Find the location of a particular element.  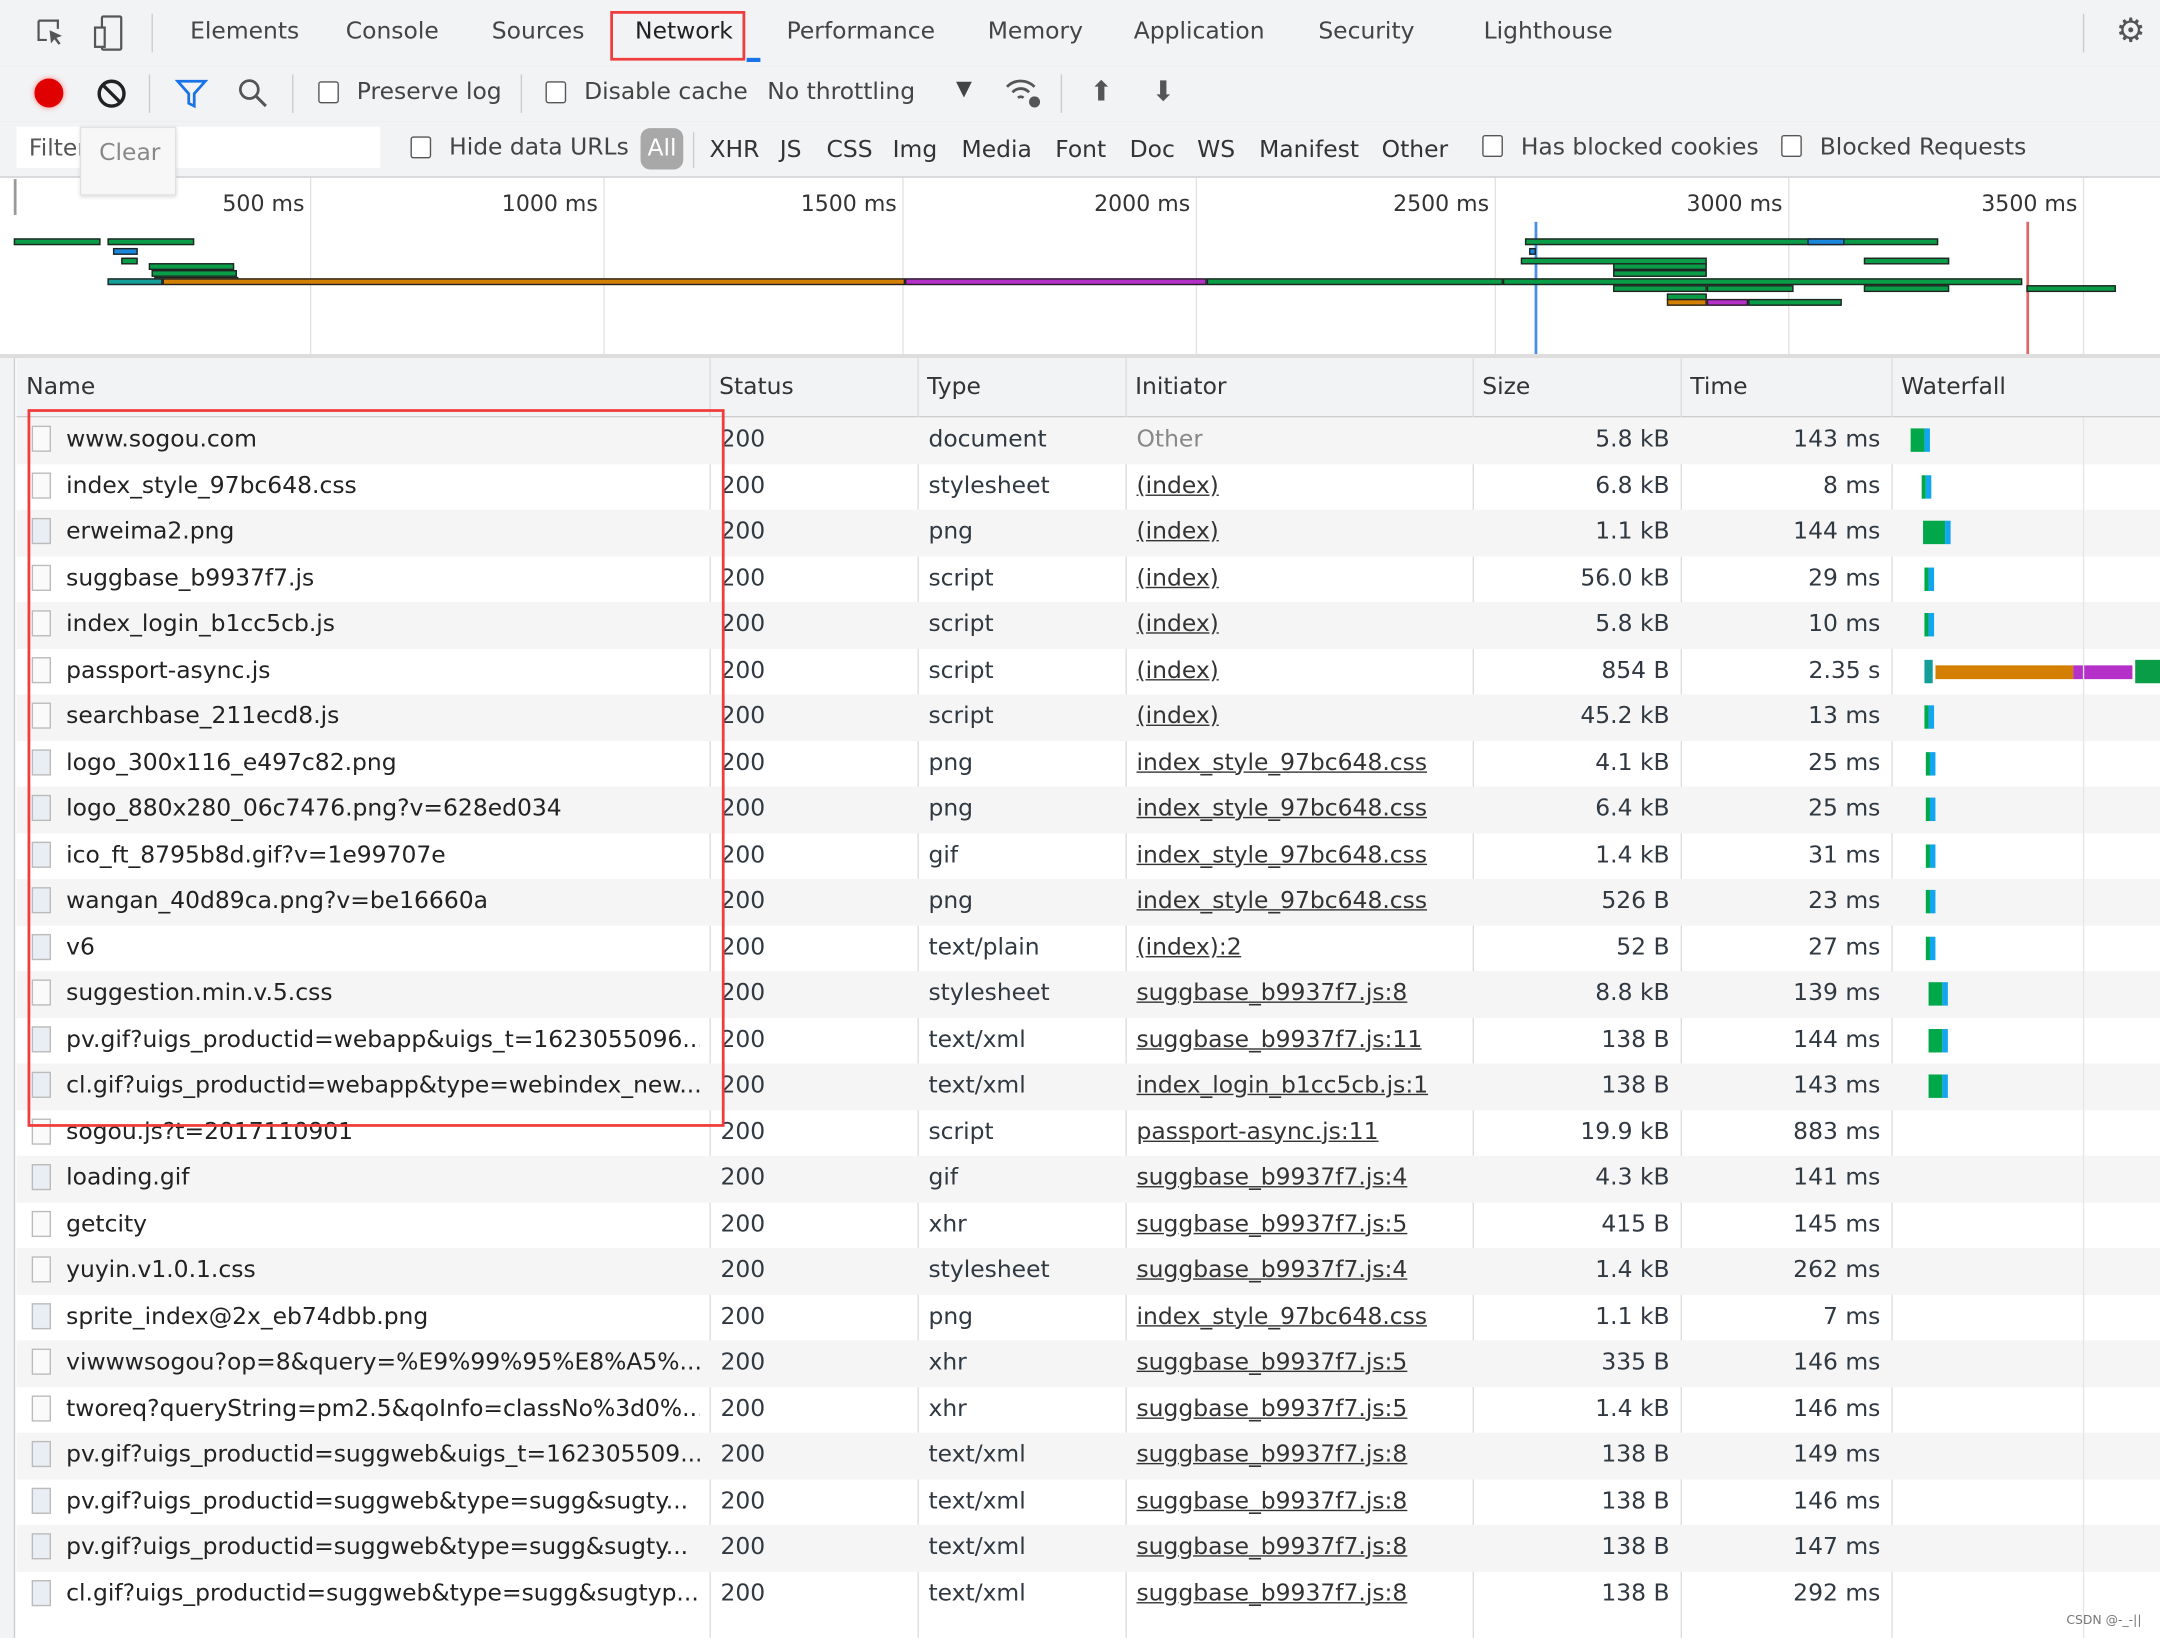

filter-type-media: Media is located at coordinates (997, 150).